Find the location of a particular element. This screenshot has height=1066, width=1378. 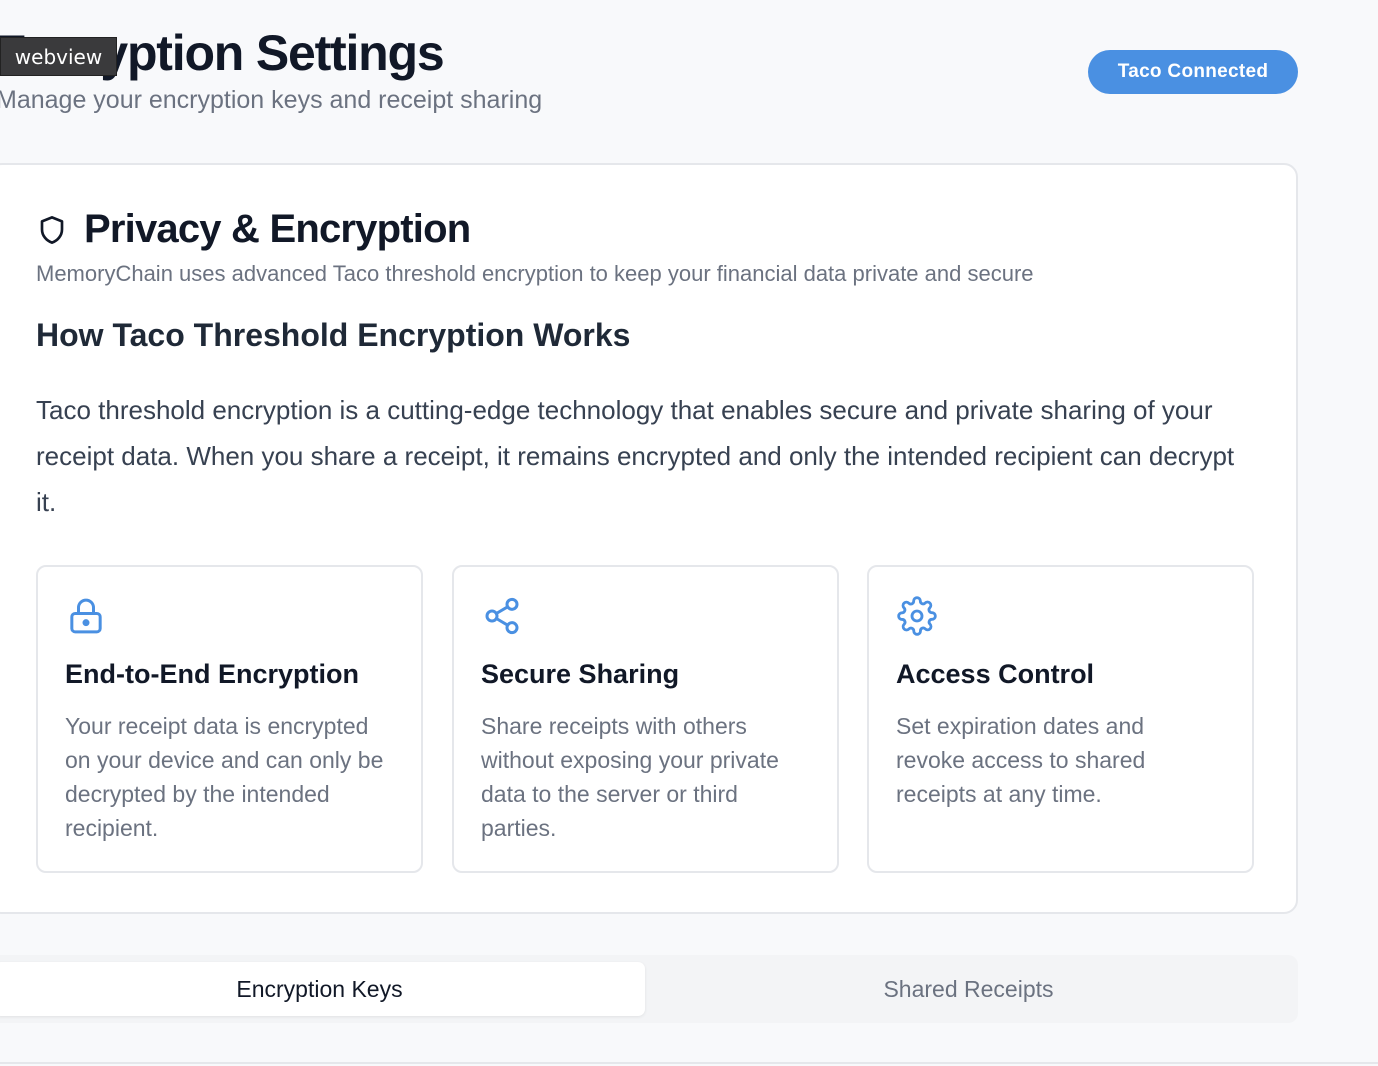

section-heading: How Taco Threshold Encryption Works is located at coordinates (333, 335).